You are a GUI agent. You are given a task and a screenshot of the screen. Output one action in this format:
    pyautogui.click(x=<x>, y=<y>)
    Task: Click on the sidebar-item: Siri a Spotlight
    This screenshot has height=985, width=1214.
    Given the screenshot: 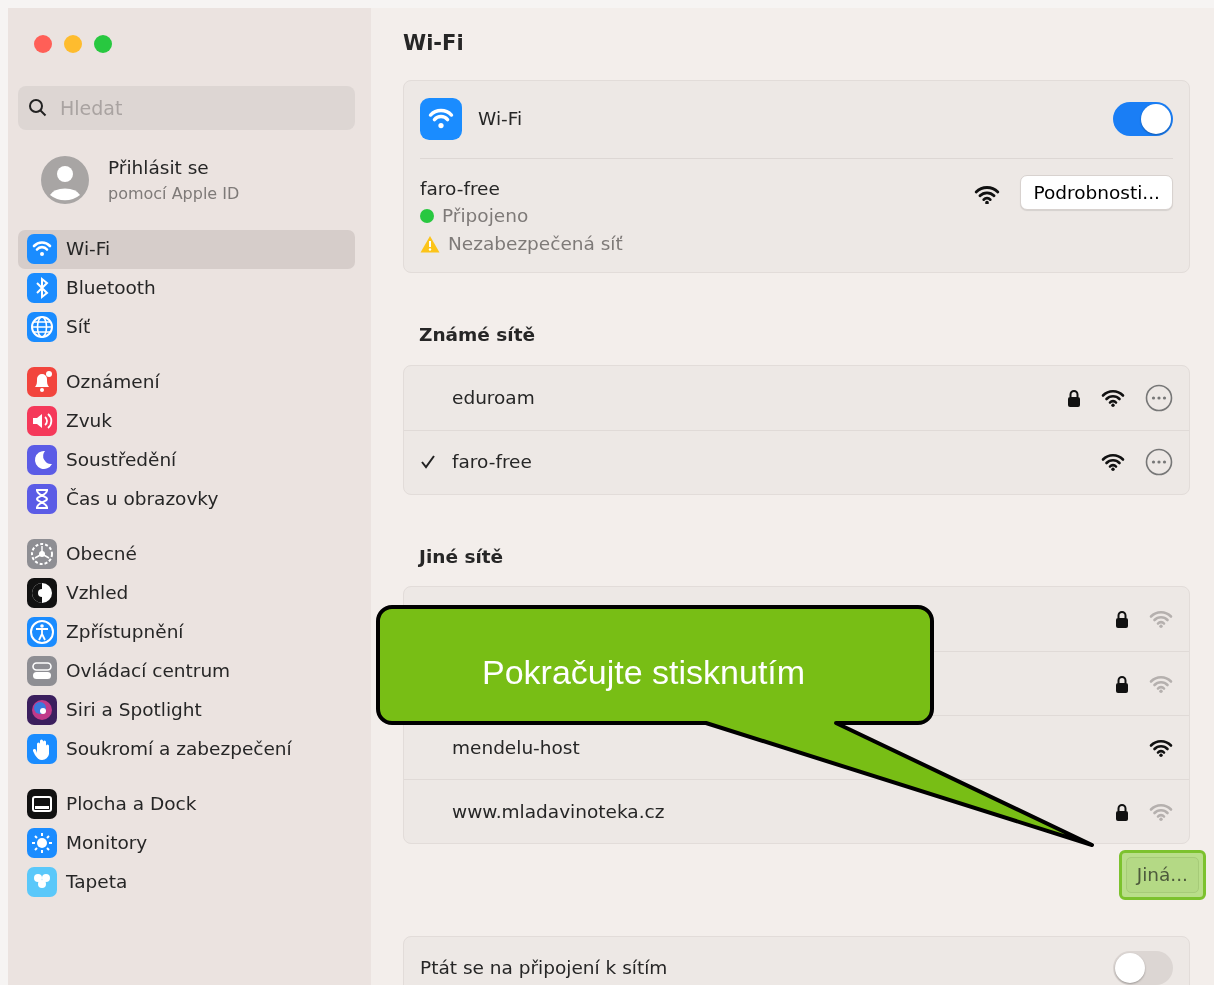 What is the action you would take?
    pyautogui.click(x=186, y=710)
    